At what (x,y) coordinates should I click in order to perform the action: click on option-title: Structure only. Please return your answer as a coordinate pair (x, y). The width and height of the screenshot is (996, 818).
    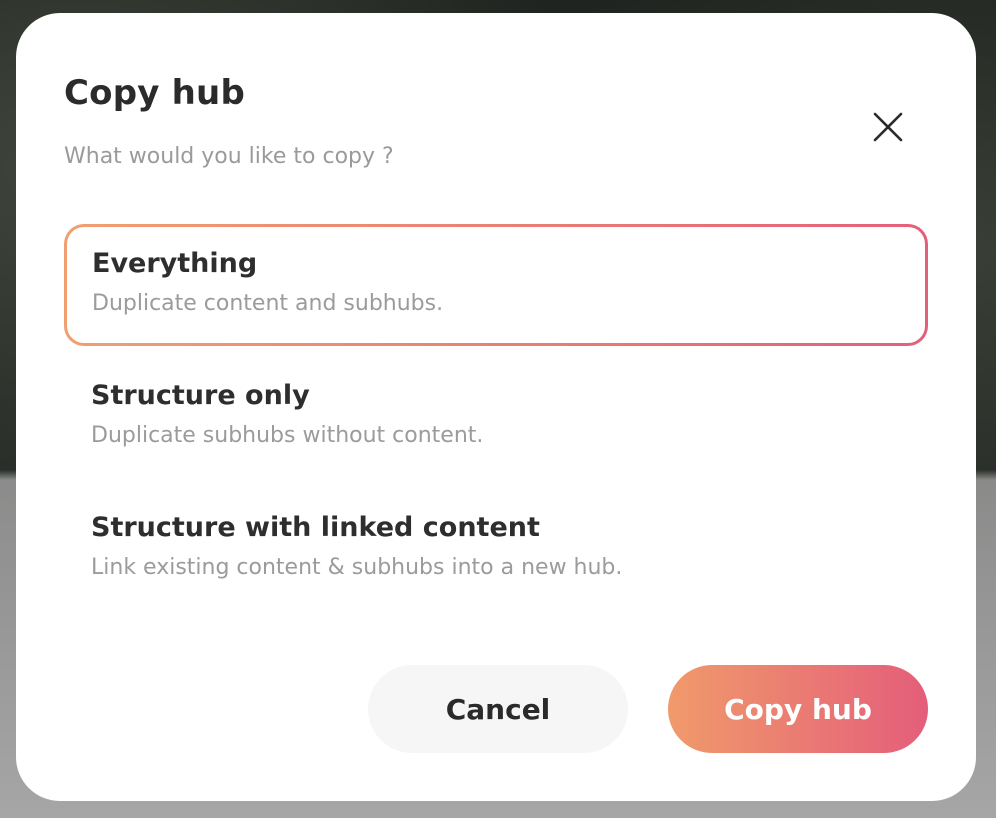
    Looking at the image, I should click on (200, 395).